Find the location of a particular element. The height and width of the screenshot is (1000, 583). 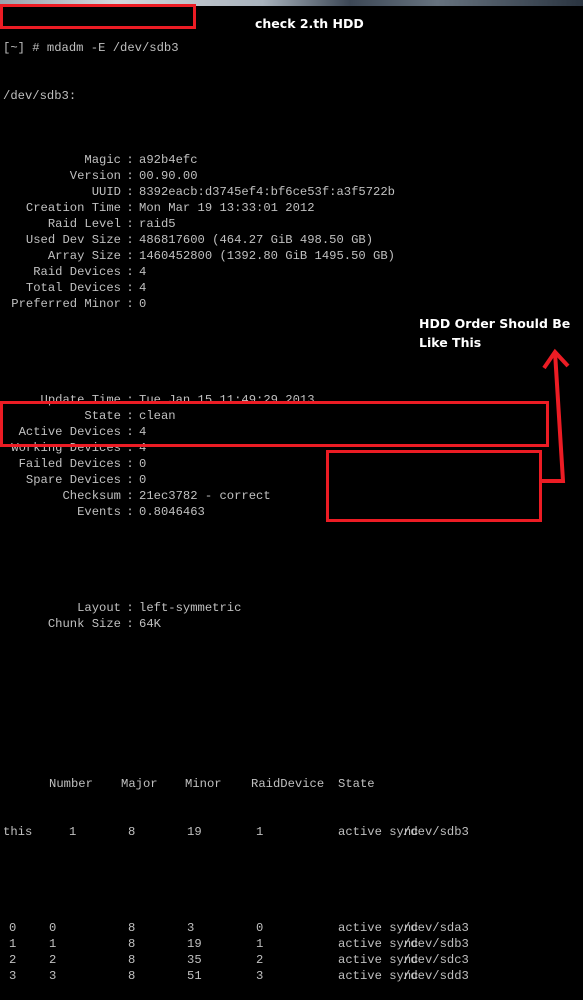

table-row: 2 2 8 35 2 active sync/dev/sdc3 is located at coordinates (293, 960).